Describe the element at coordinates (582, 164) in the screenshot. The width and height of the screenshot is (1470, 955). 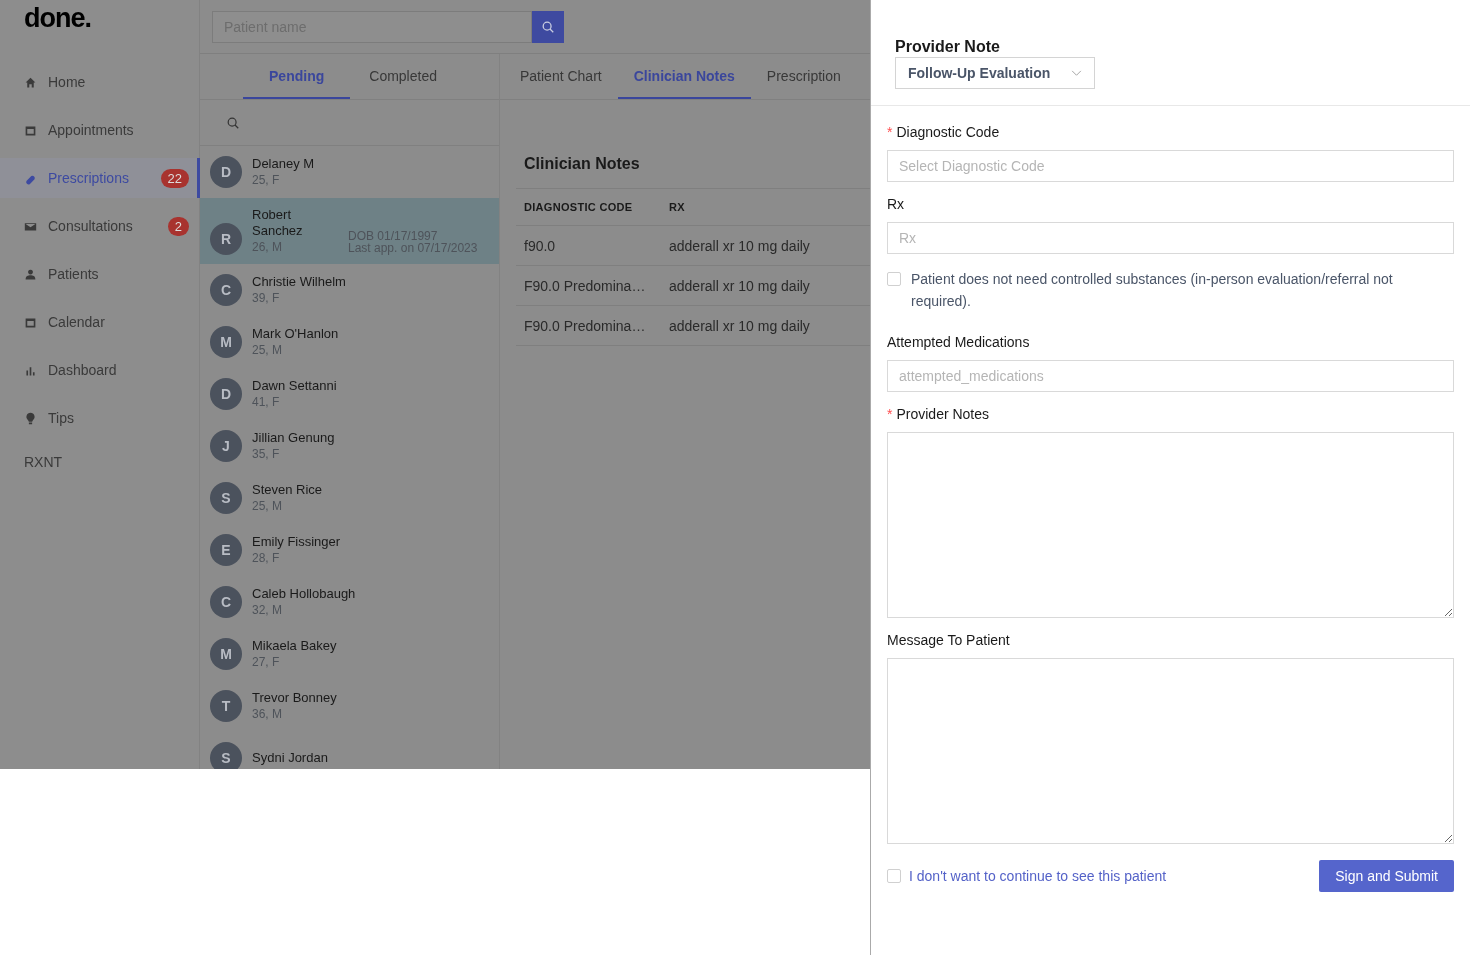
I see `section-title: Clinician Notes` at that location.